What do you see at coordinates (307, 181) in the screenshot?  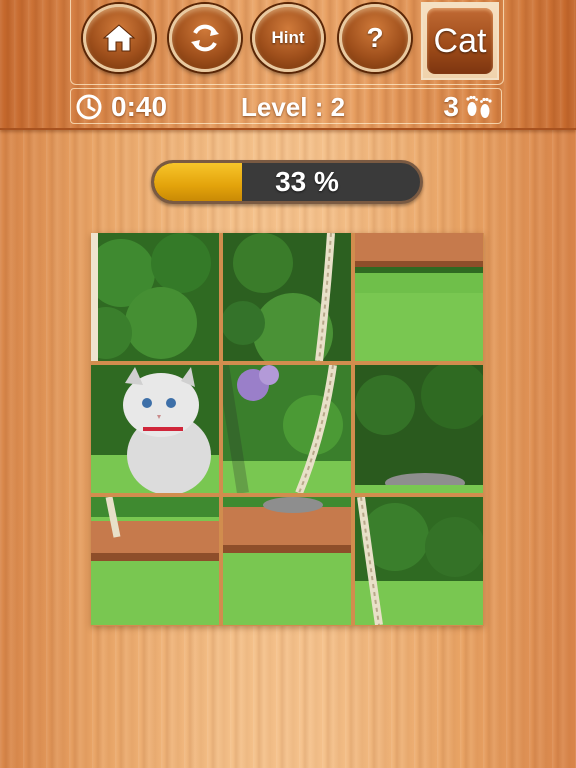 I see `progress-label: 33 %` at bounding box center [307, 181].